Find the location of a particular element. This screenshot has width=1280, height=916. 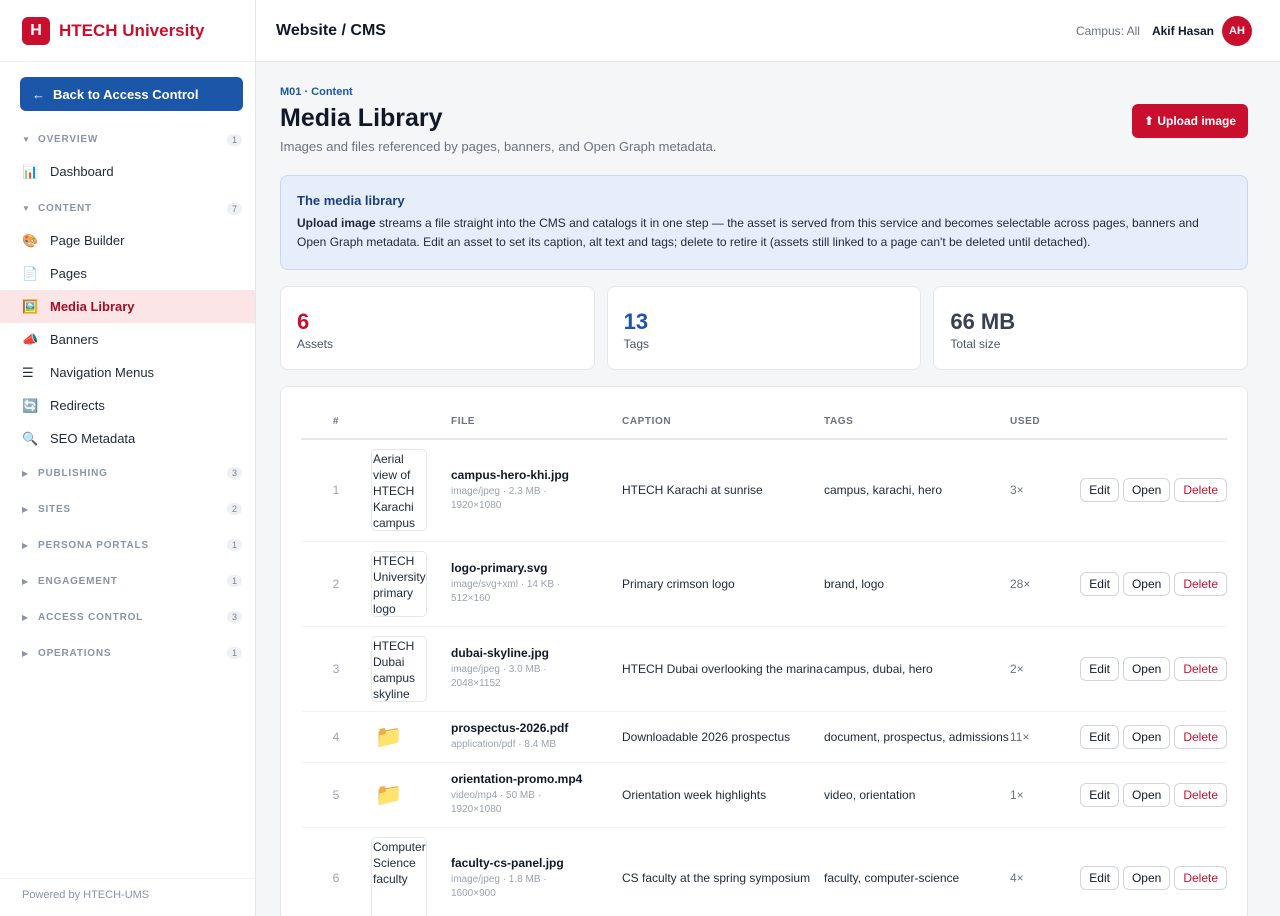

section-sites: ▶ SITES 2 is located at coordinates (128, 509).